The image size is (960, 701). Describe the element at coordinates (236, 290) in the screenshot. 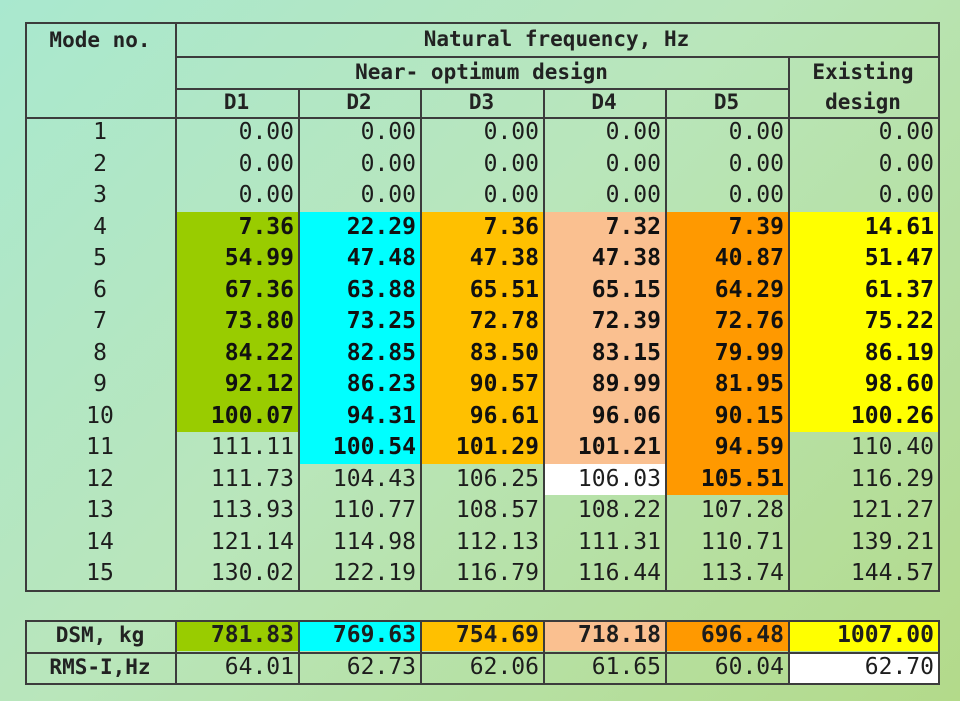

I see `value-cell: 67.36` at that location.